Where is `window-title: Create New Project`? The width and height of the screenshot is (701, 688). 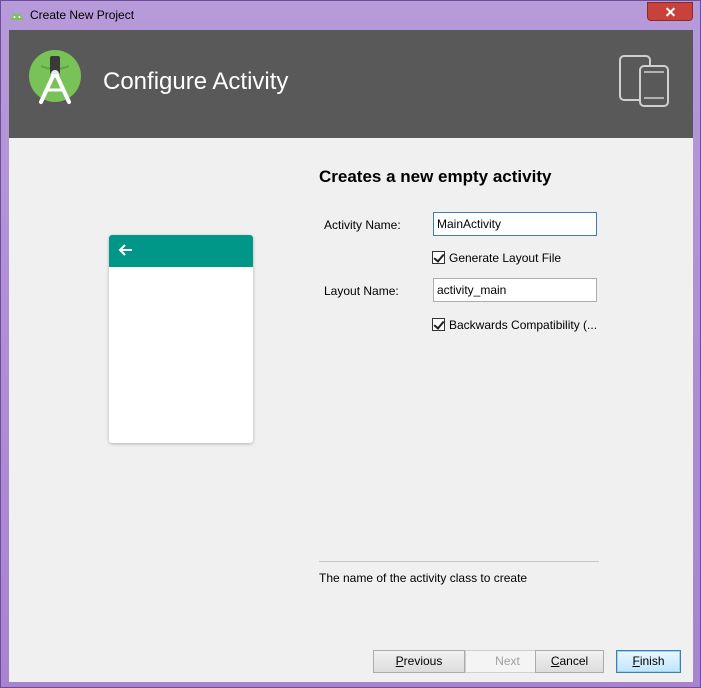 window-title: Create New Project is located at coordinates (82, 15).